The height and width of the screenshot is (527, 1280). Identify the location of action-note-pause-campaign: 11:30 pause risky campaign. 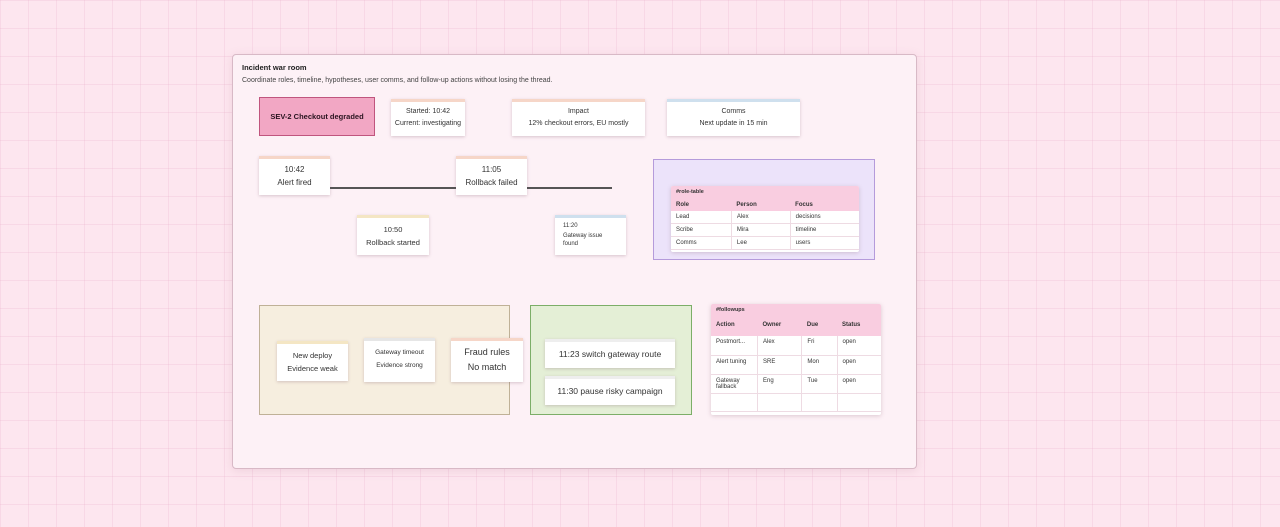
(610, 390).